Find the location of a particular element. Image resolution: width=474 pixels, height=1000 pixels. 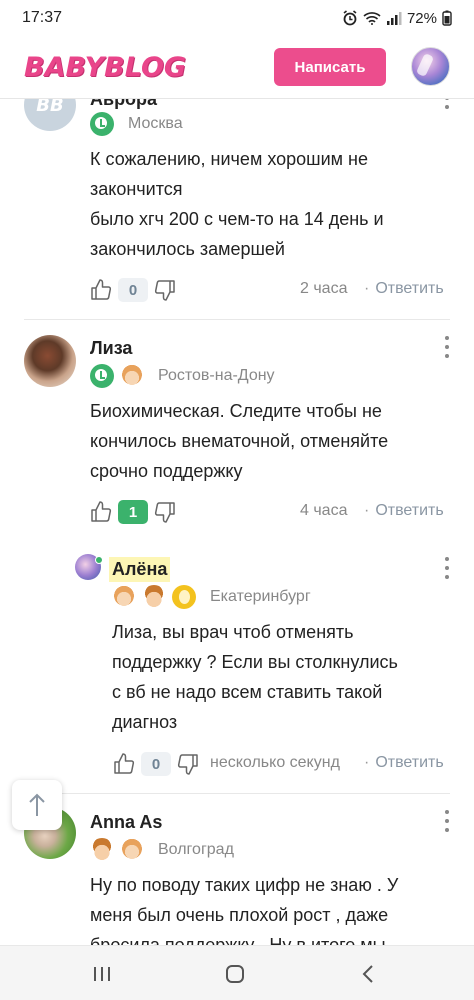

comment-time: несколько секунд is located at coordinates (275, 762).